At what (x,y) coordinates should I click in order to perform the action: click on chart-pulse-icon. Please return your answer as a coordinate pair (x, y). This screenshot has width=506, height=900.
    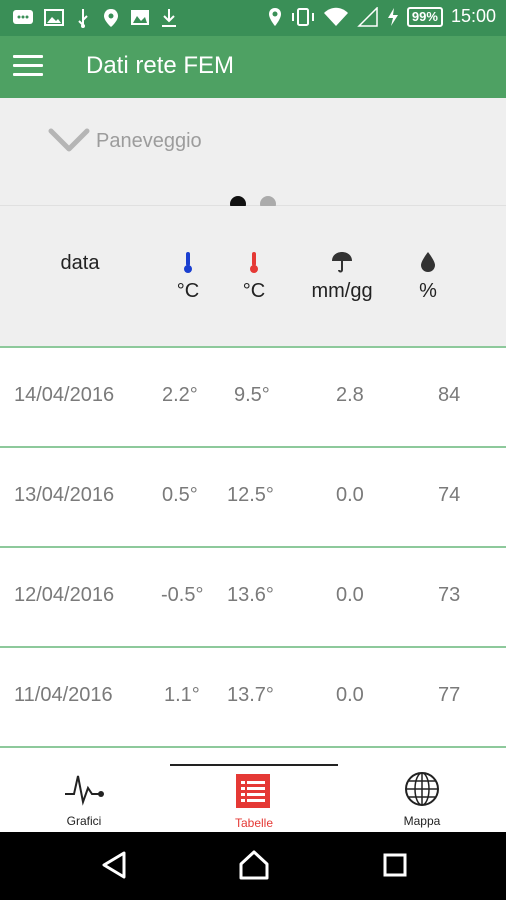
    Looking at the image, I should click on (84, 790).